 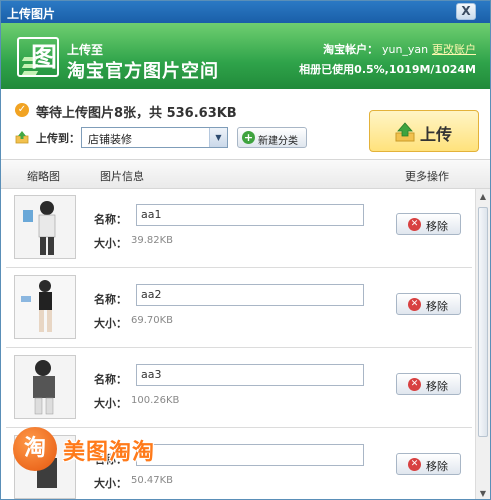 What do you see at coordinates (110, 139) in the screenshot?
I see `category-select-value: 店铺装修` at bounding box center [110, 139].